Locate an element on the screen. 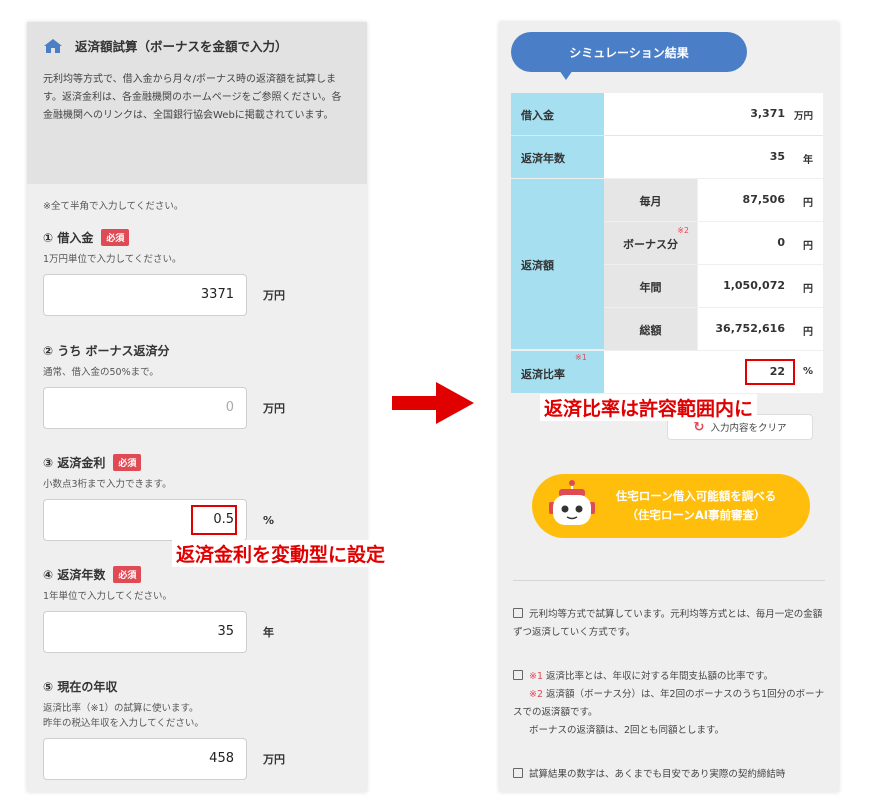 The image size is (870, 812). annual-unit: 円 is located at coordinates (808, 289).